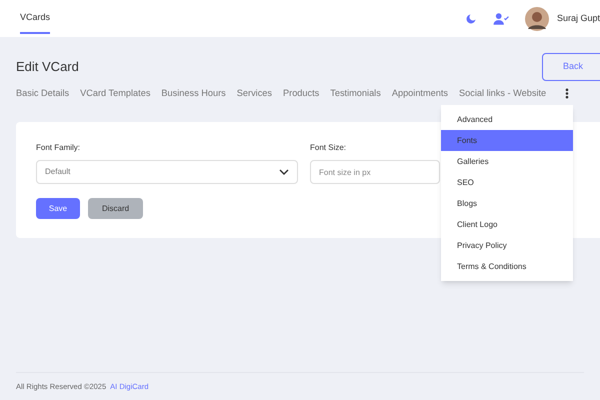 The height and width of the screenshot is (400, 600). Describe the element at coordinates (507, 224) in the screenshot. I see `menu-item: Client Logo` at that location.